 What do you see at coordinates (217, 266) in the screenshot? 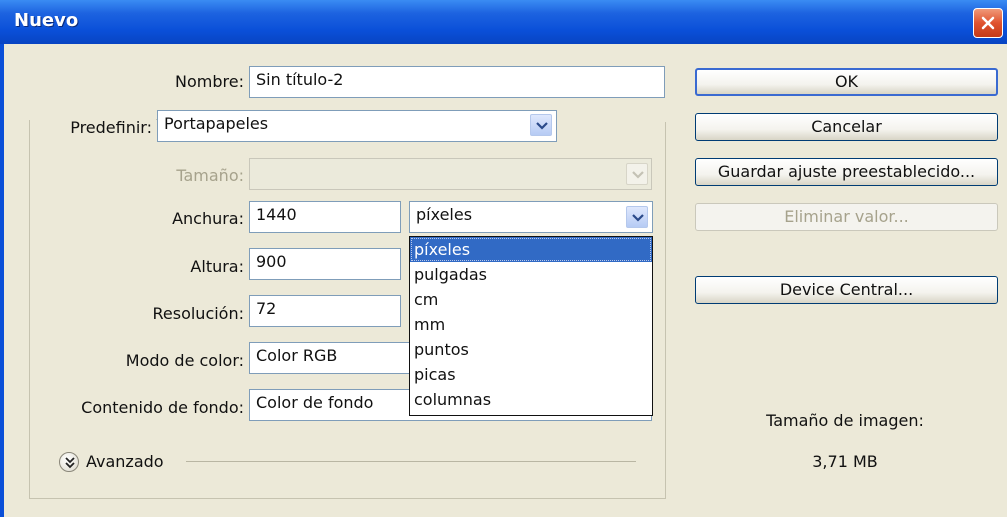
I see `height-label: Altura:` at bounding box center [217, 266].